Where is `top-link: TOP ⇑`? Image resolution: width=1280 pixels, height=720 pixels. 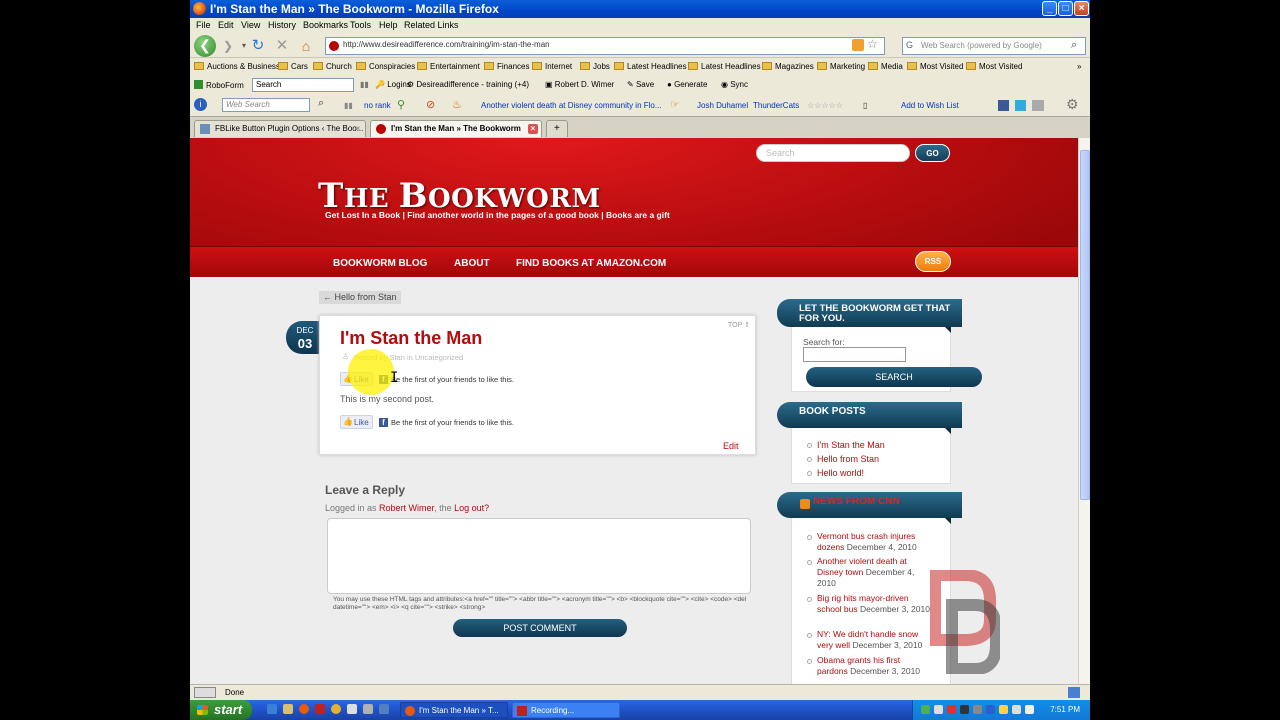
top-link: TOP ⇑ is located at coordinates (739, 325).